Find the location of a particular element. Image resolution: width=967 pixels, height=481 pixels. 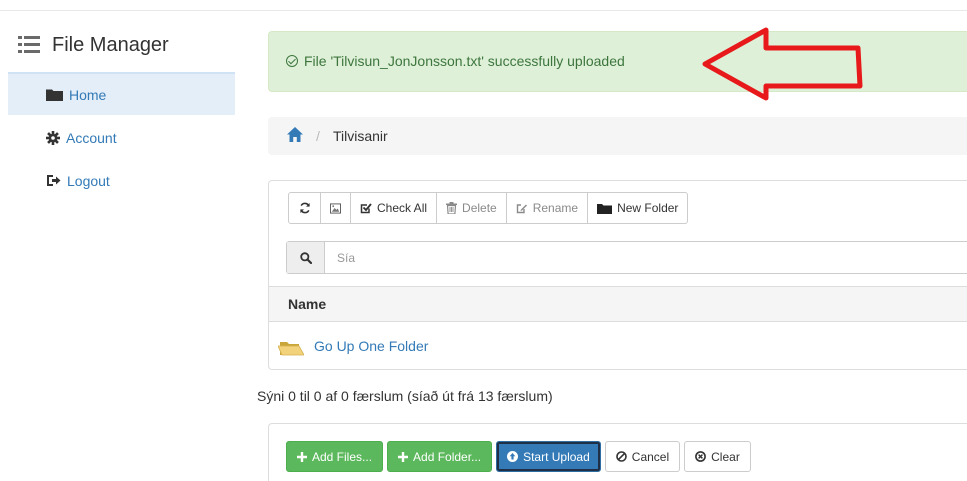

thumbnail-view-button is located at coordinates (335, 208).